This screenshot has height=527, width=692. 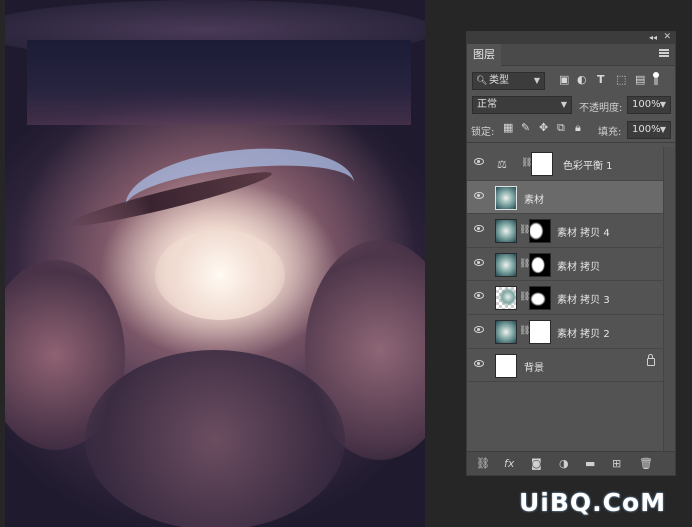 I want to click on layer-row: ⛓ 素材 拷贝 2, so click(x=565, y=331).